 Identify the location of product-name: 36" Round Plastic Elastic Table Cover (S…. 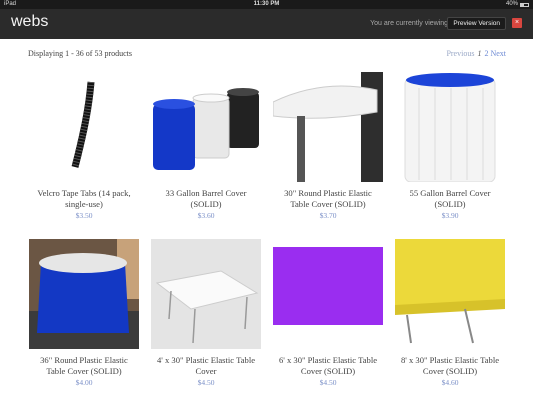
(84, 366).